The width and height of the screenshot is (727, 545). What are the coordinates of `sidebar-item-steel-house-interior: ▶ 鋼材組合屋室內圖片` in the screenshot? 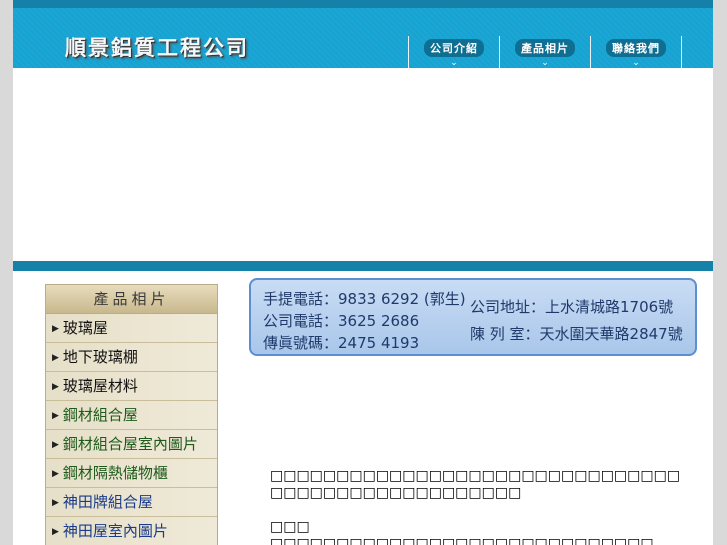 It's located at (131, 444).